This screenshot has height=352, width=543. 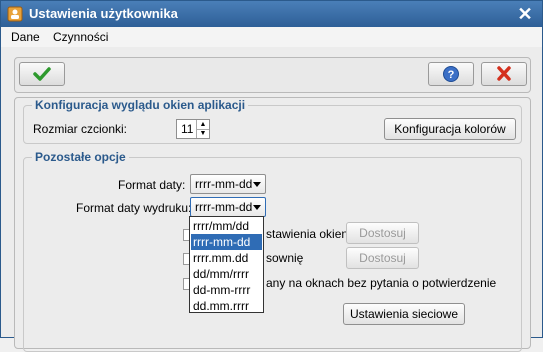 I want to click on dropdown-option: dd-mm-rrrr, so click(x=226, y=290).